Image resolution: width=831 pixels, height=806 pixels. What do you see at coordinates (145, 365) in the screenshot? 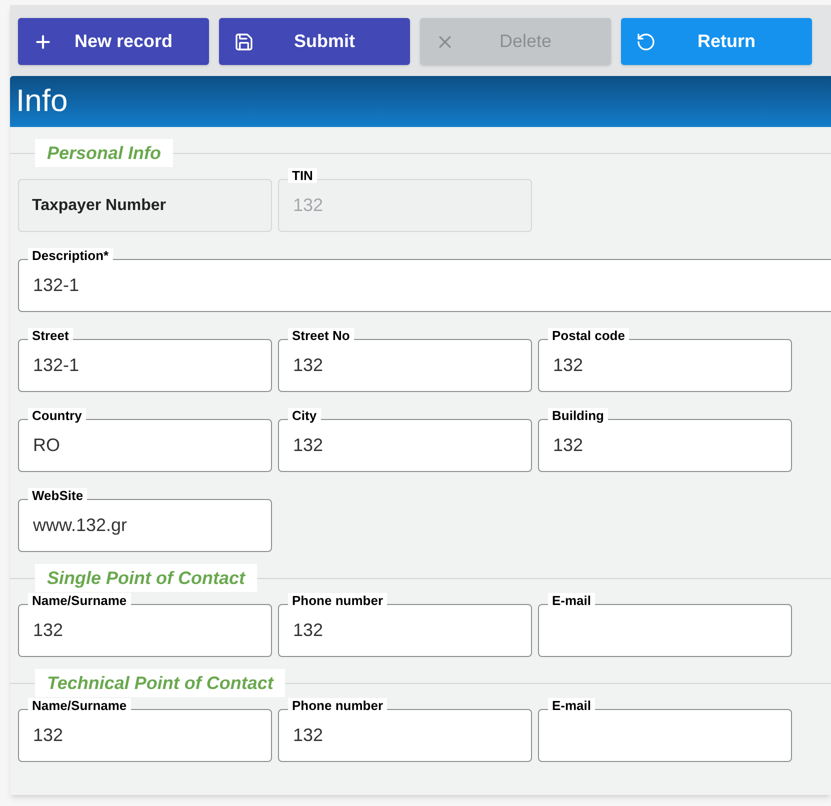
I see `input-field: 132-1` at bounding box center [145, 365].